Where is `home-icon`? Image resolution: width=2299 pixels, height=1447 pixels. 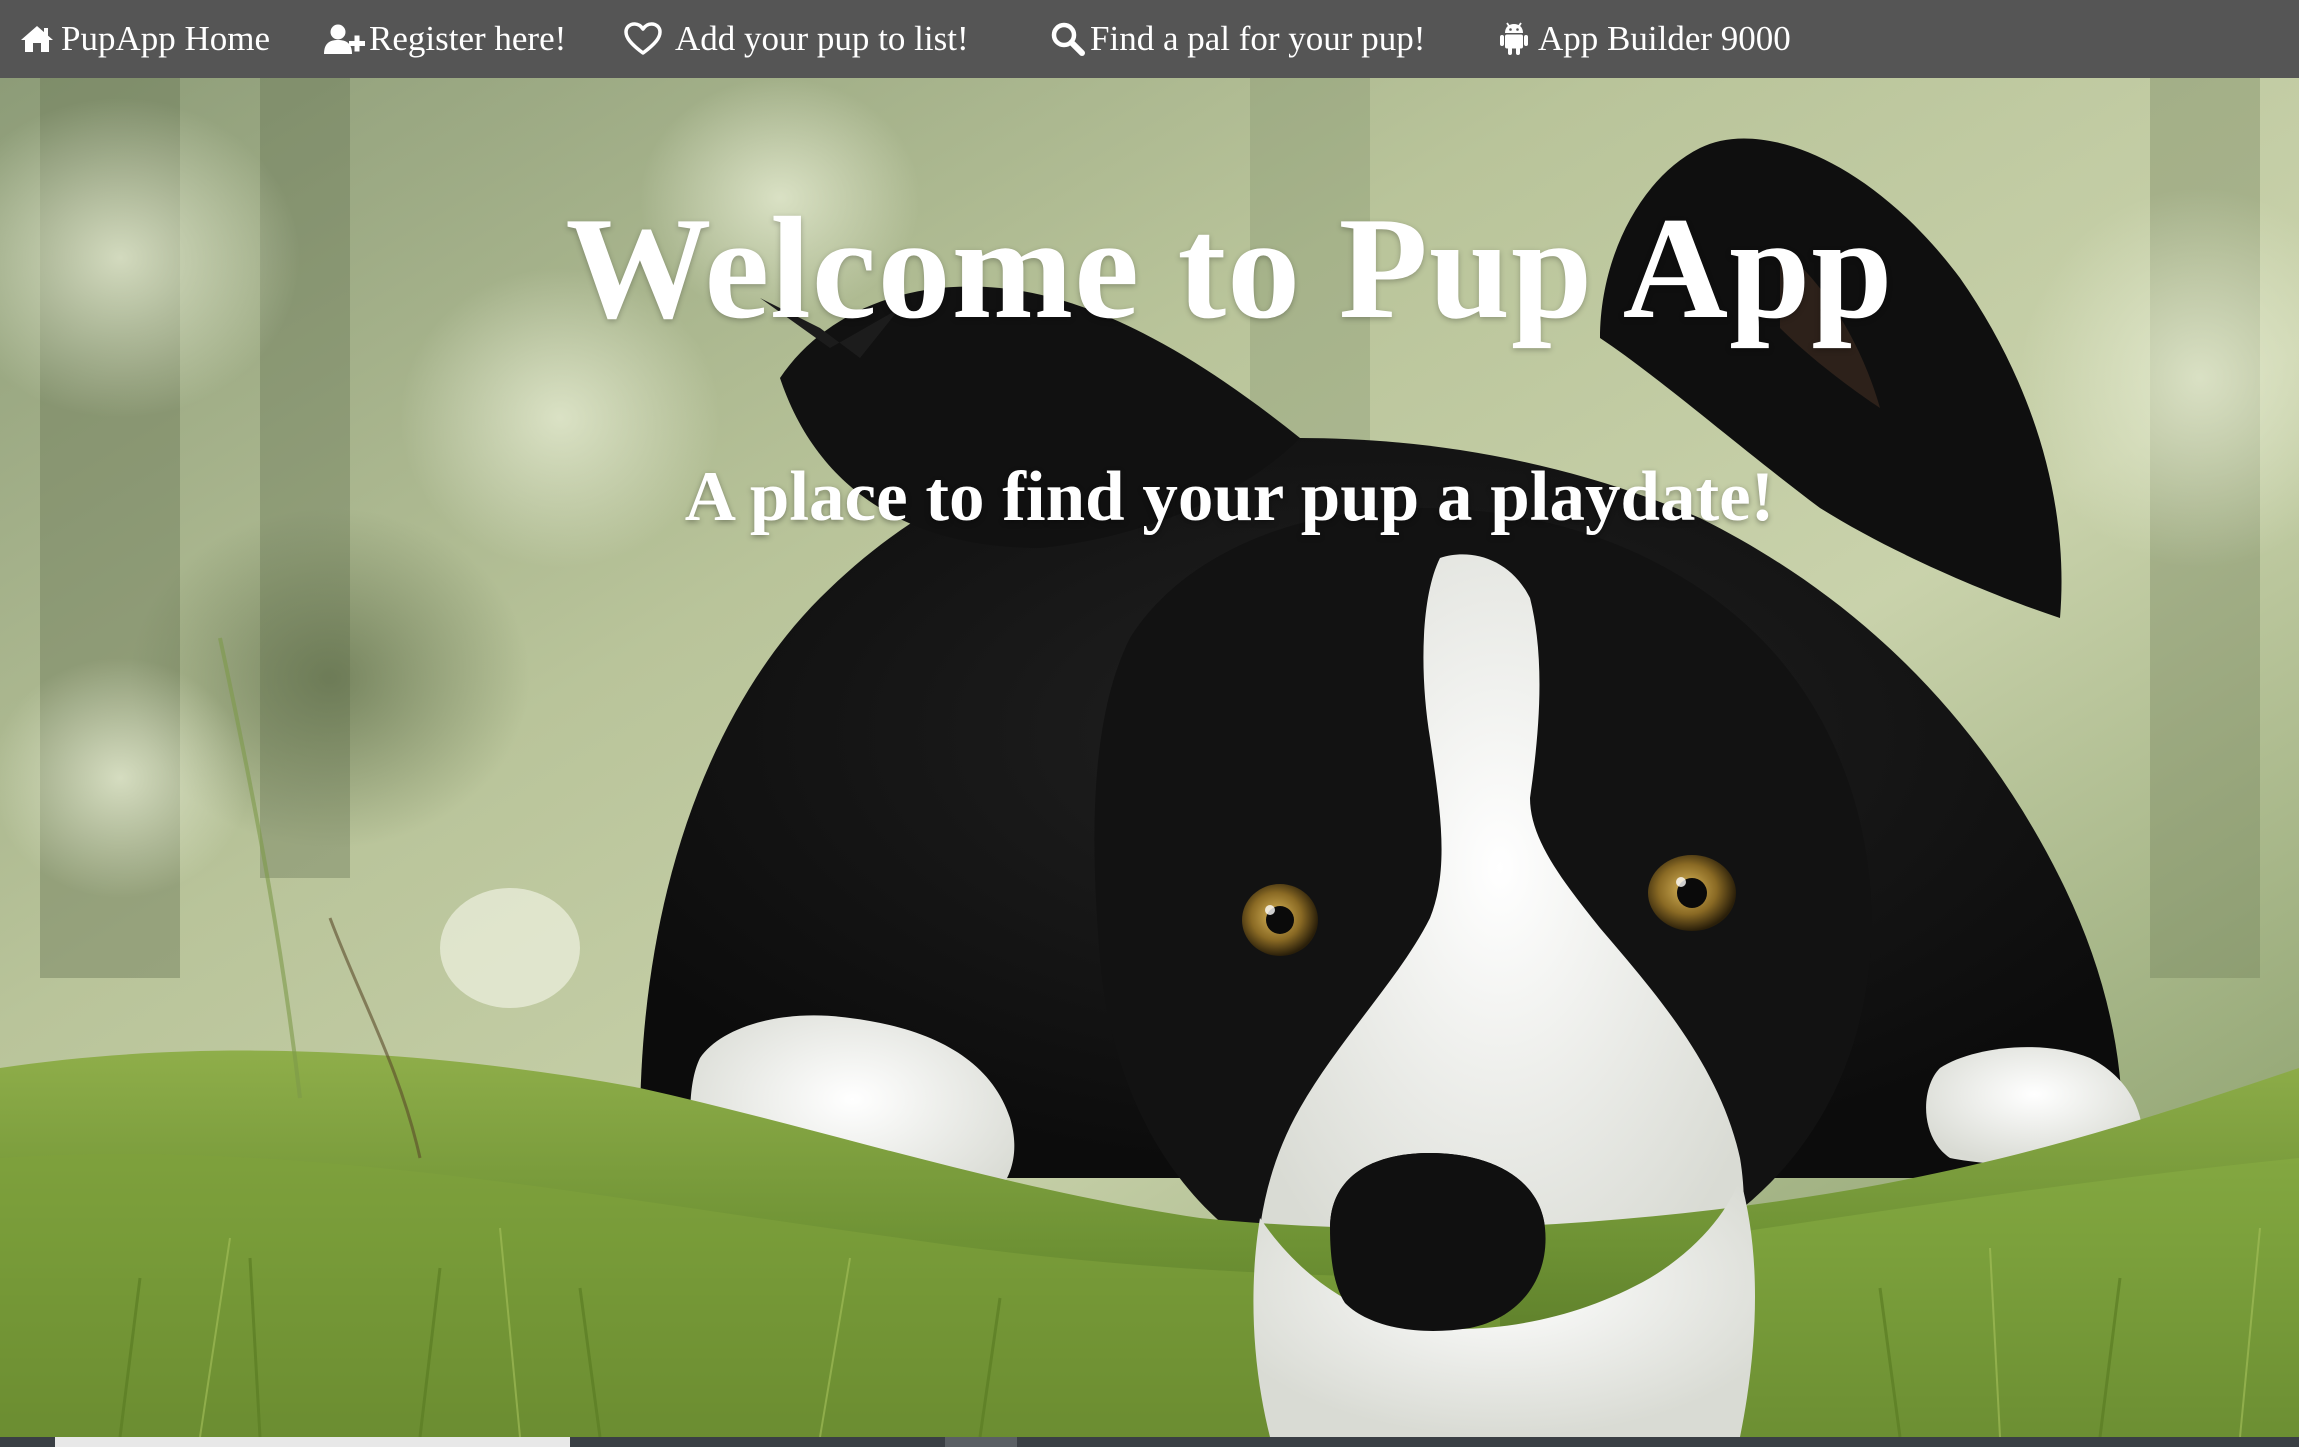 home-icon is located at coordinates (37, 39).